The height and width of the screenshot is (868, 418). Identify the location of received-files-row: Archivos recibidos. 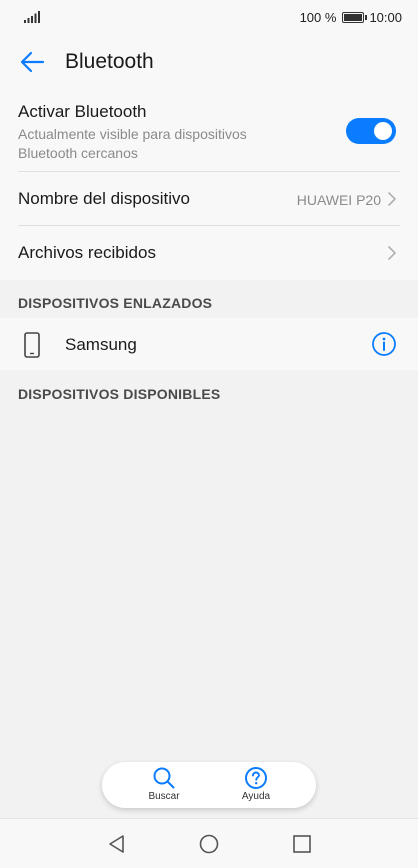
(209, 253).